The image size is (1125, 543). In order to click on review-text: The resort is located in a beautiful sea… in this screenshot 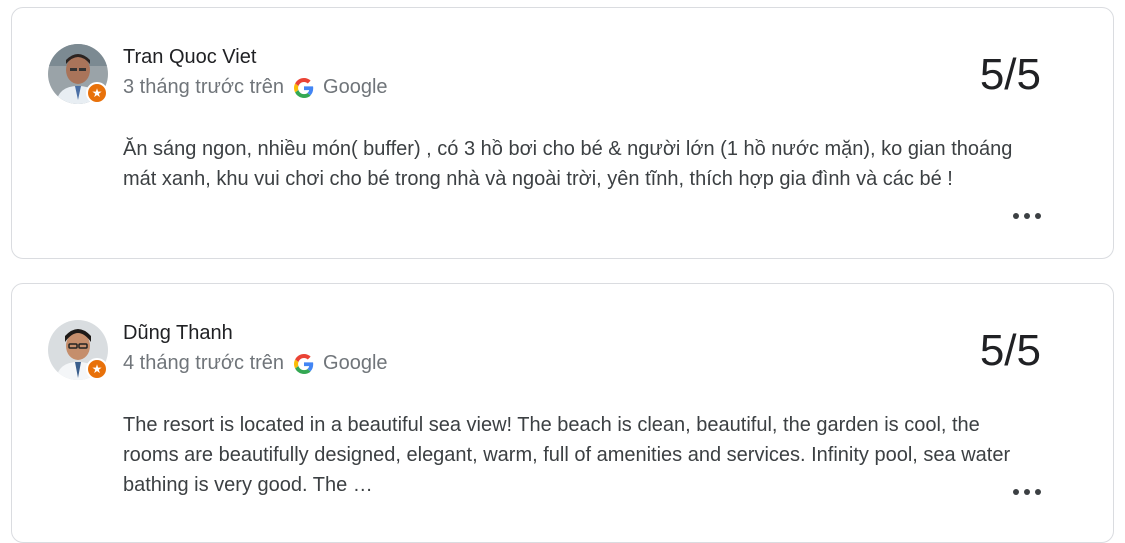, I will do `click(567, 455)`.